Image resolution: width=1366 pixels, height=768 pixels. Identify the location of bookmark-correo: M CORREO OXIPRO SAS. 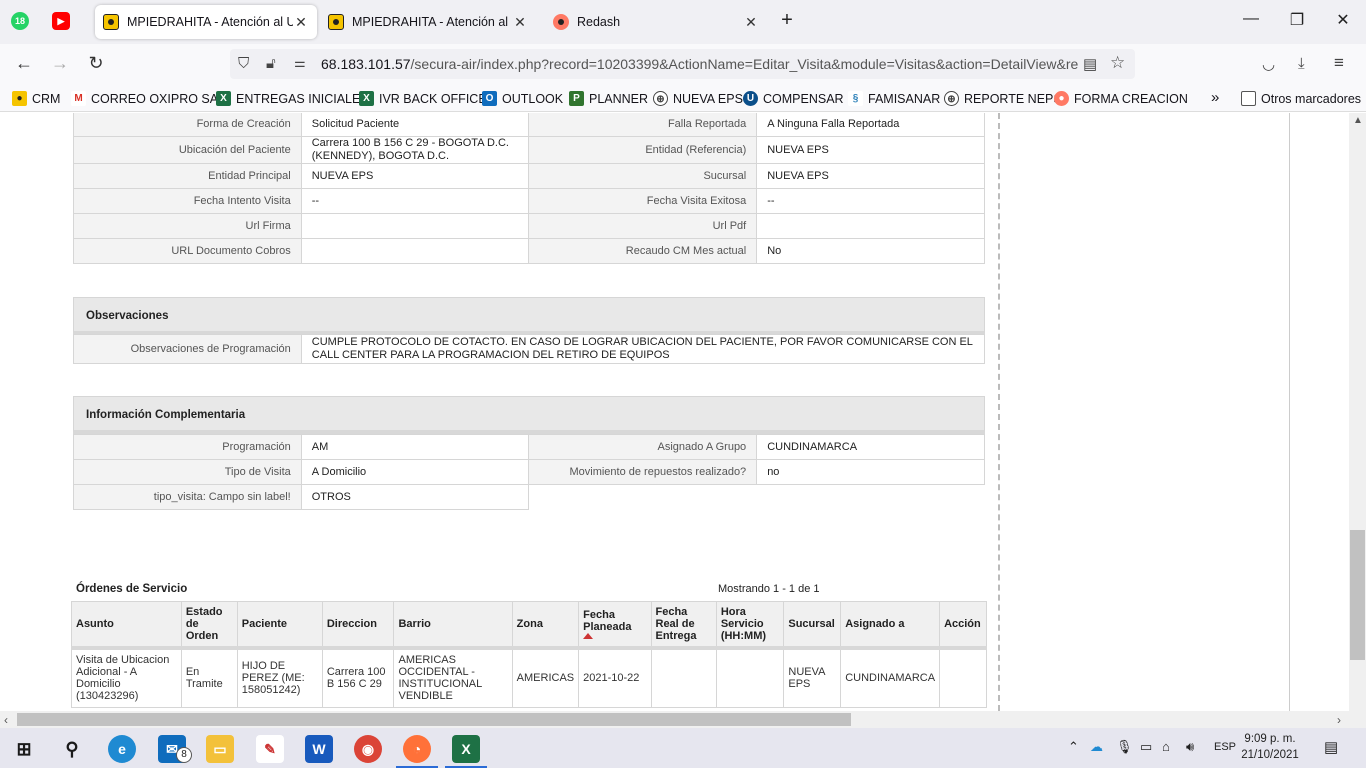
(148, 98).